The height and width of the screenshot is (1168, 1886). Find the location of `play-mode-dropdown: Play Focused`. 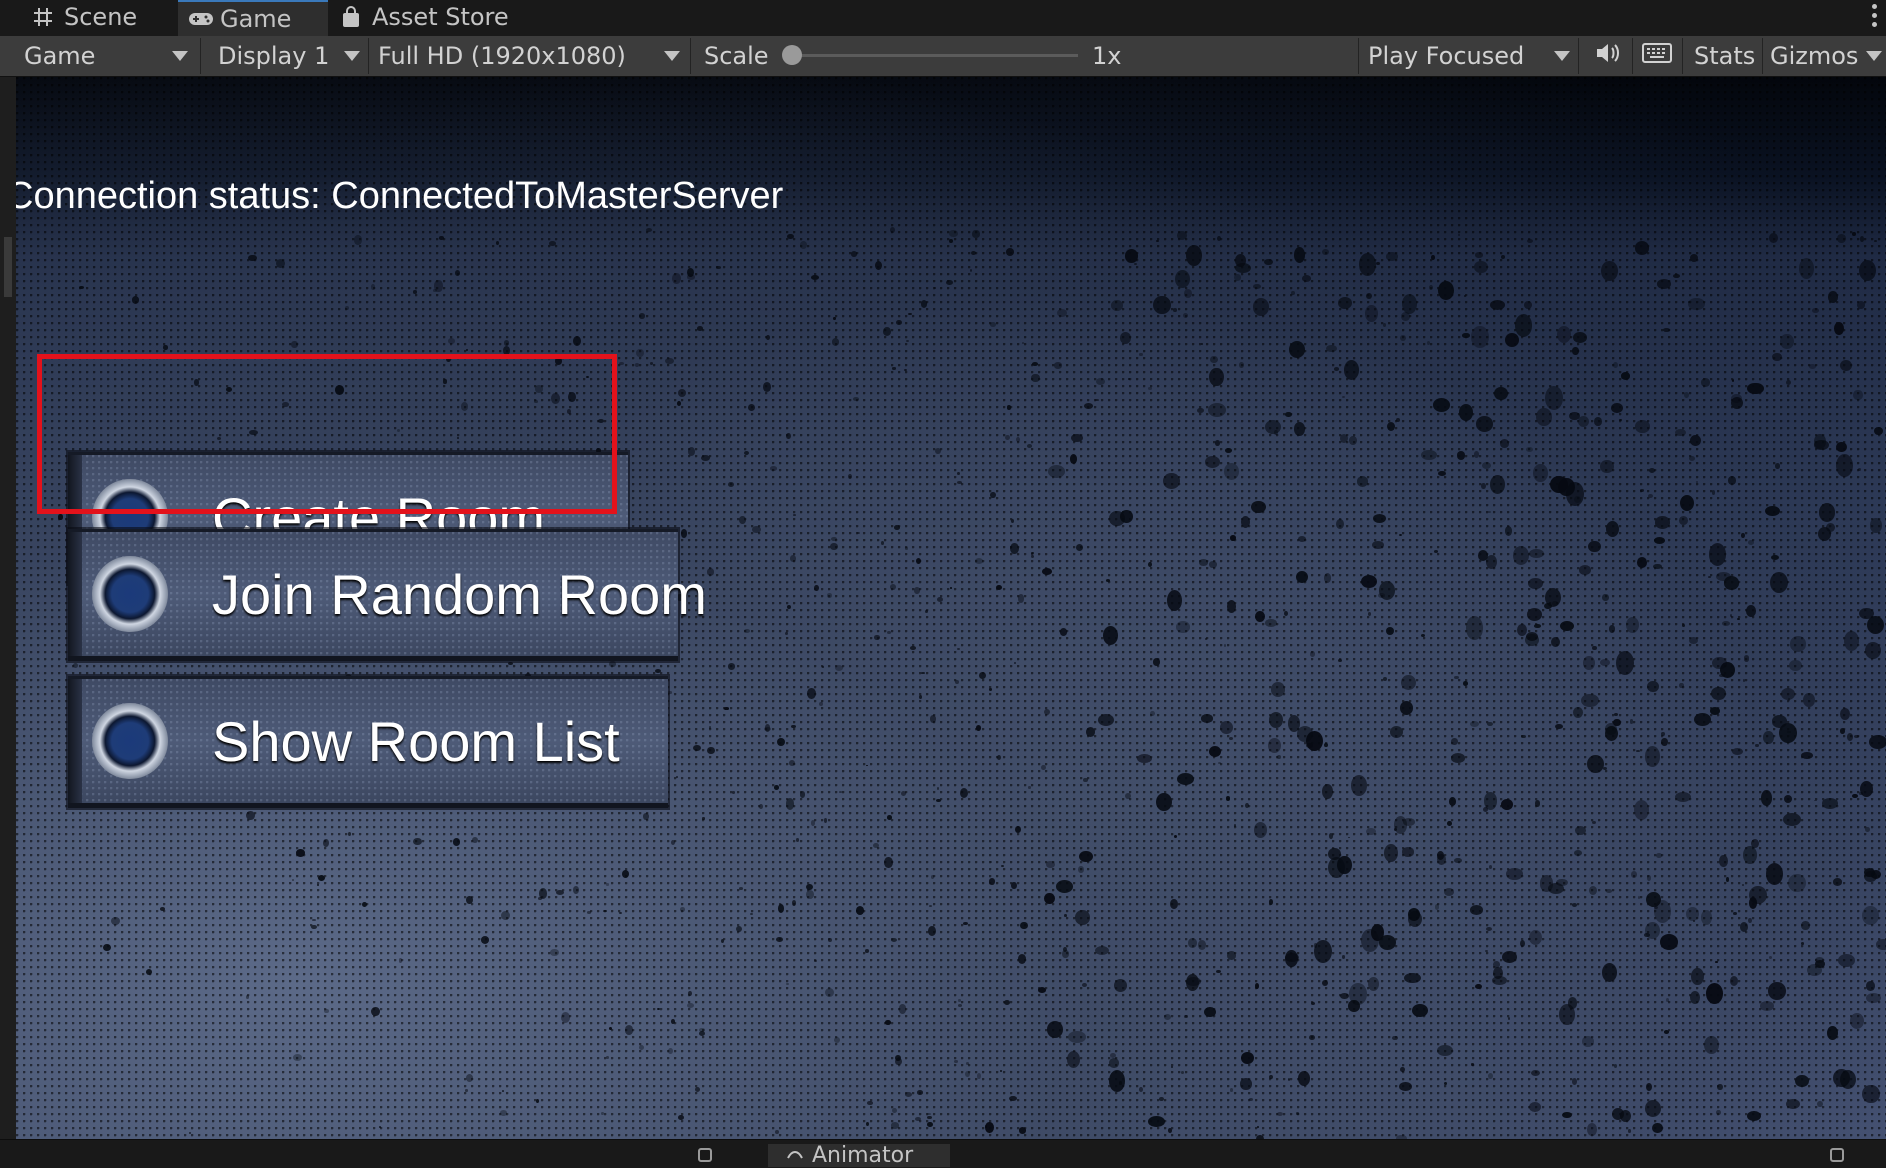

play-mode-dropdown: Play Focused is located at coordinates (1446, 56).